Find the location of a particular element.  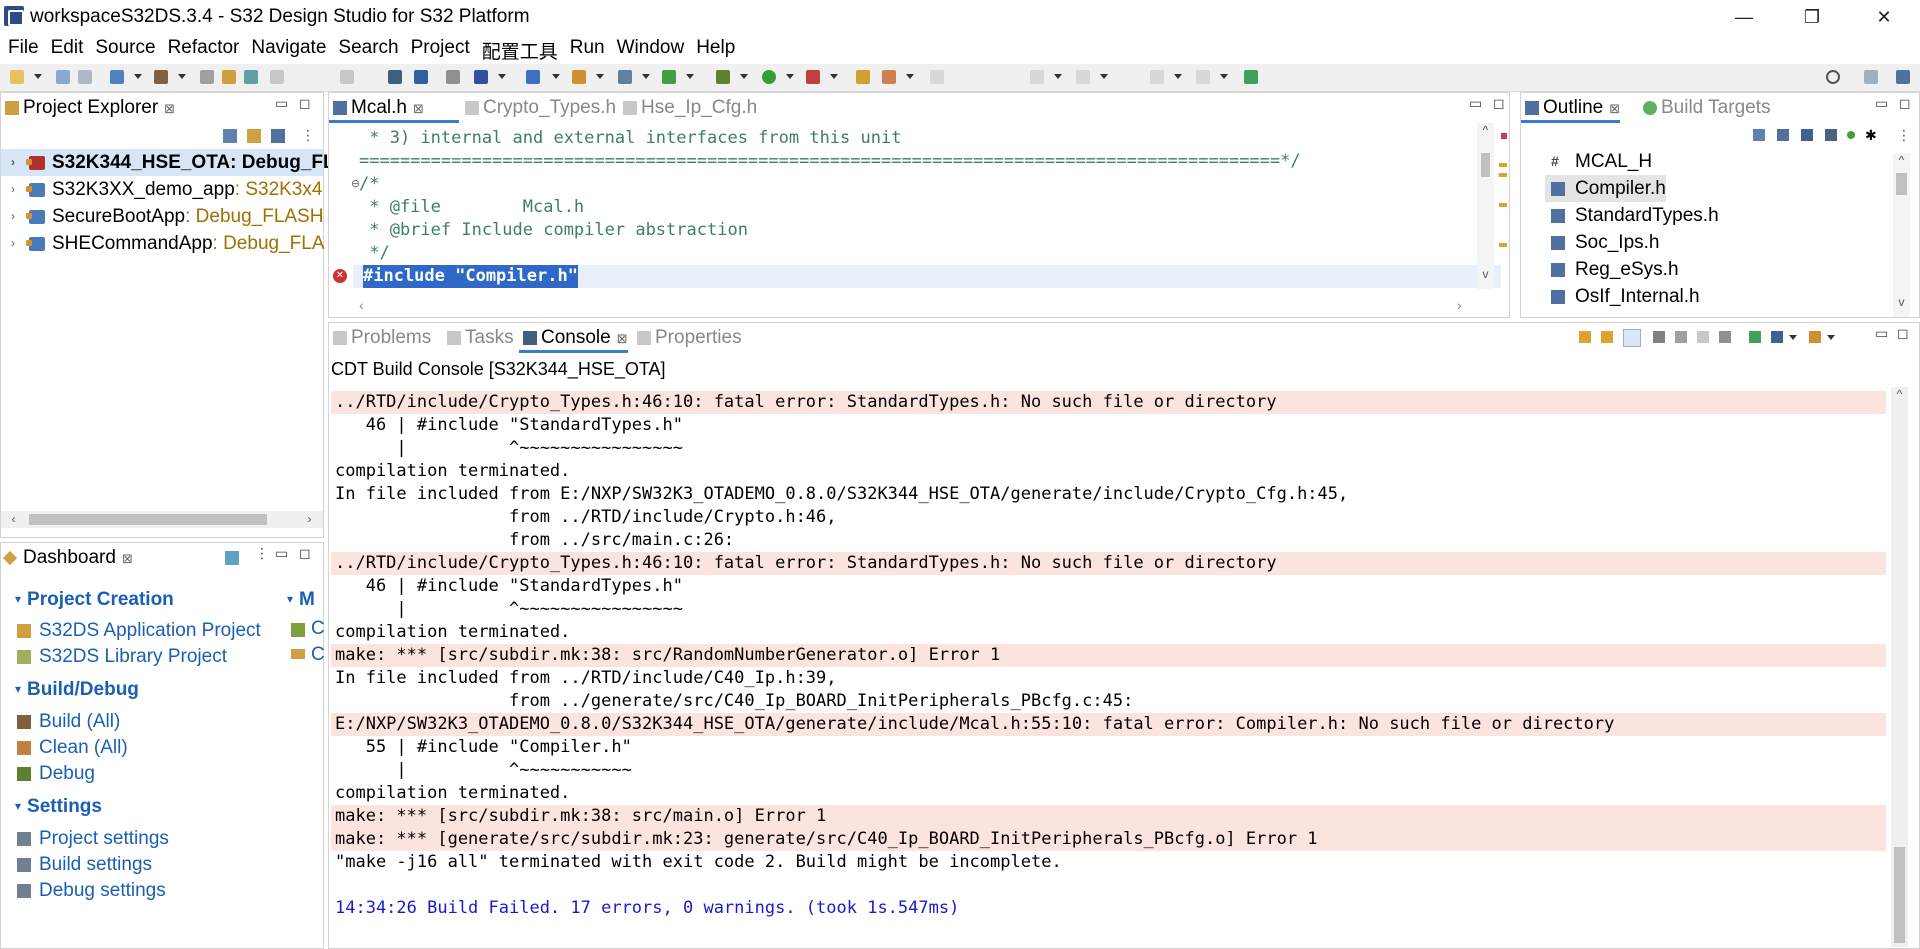

new-project-icon is located at coordinates (533, 77).